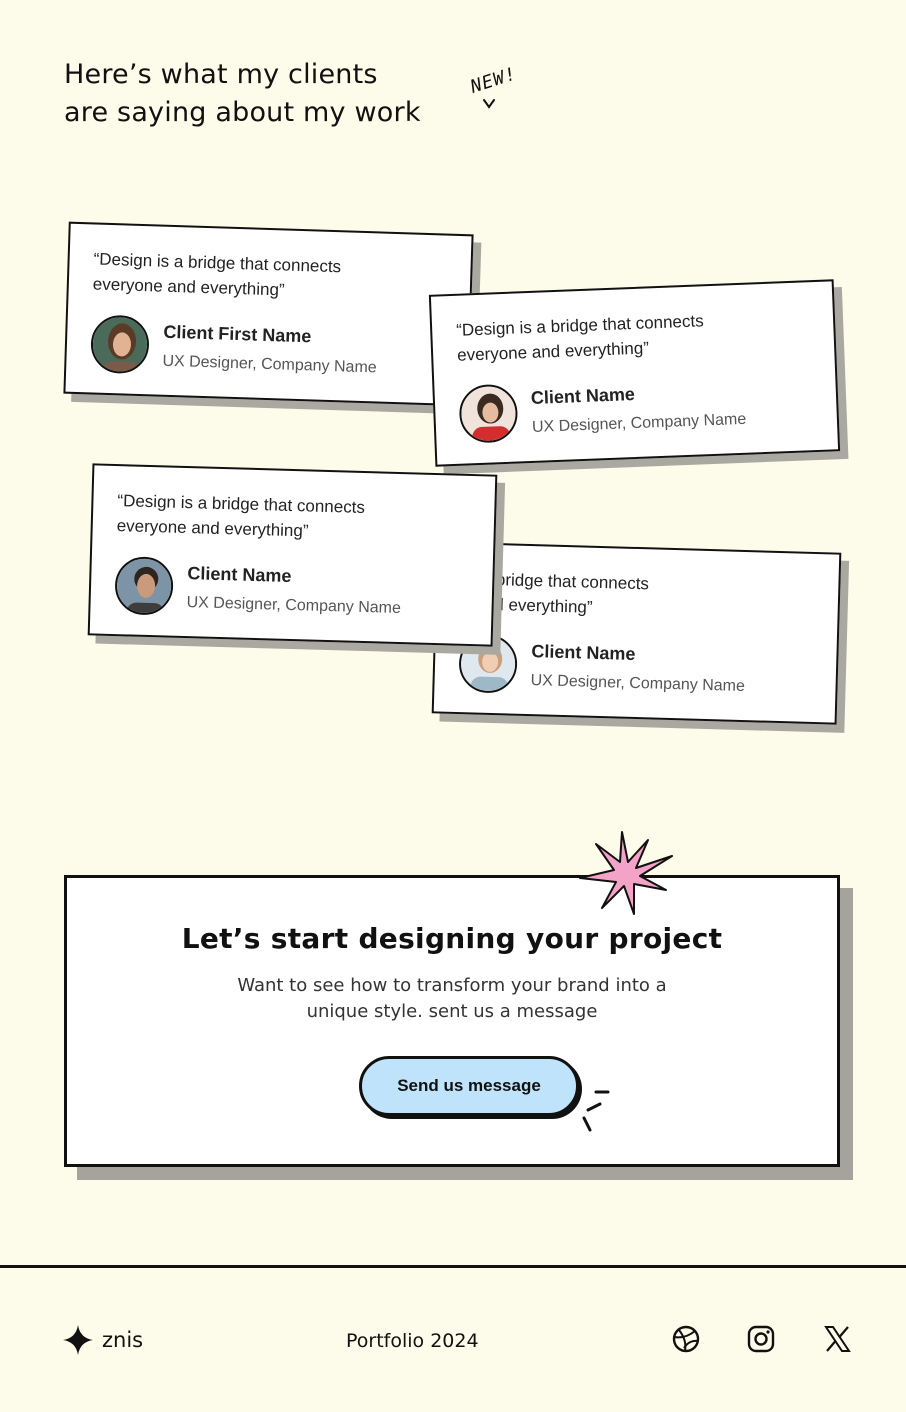  I want to click on heading-line-2: are saying about my work, so click(242, 112).